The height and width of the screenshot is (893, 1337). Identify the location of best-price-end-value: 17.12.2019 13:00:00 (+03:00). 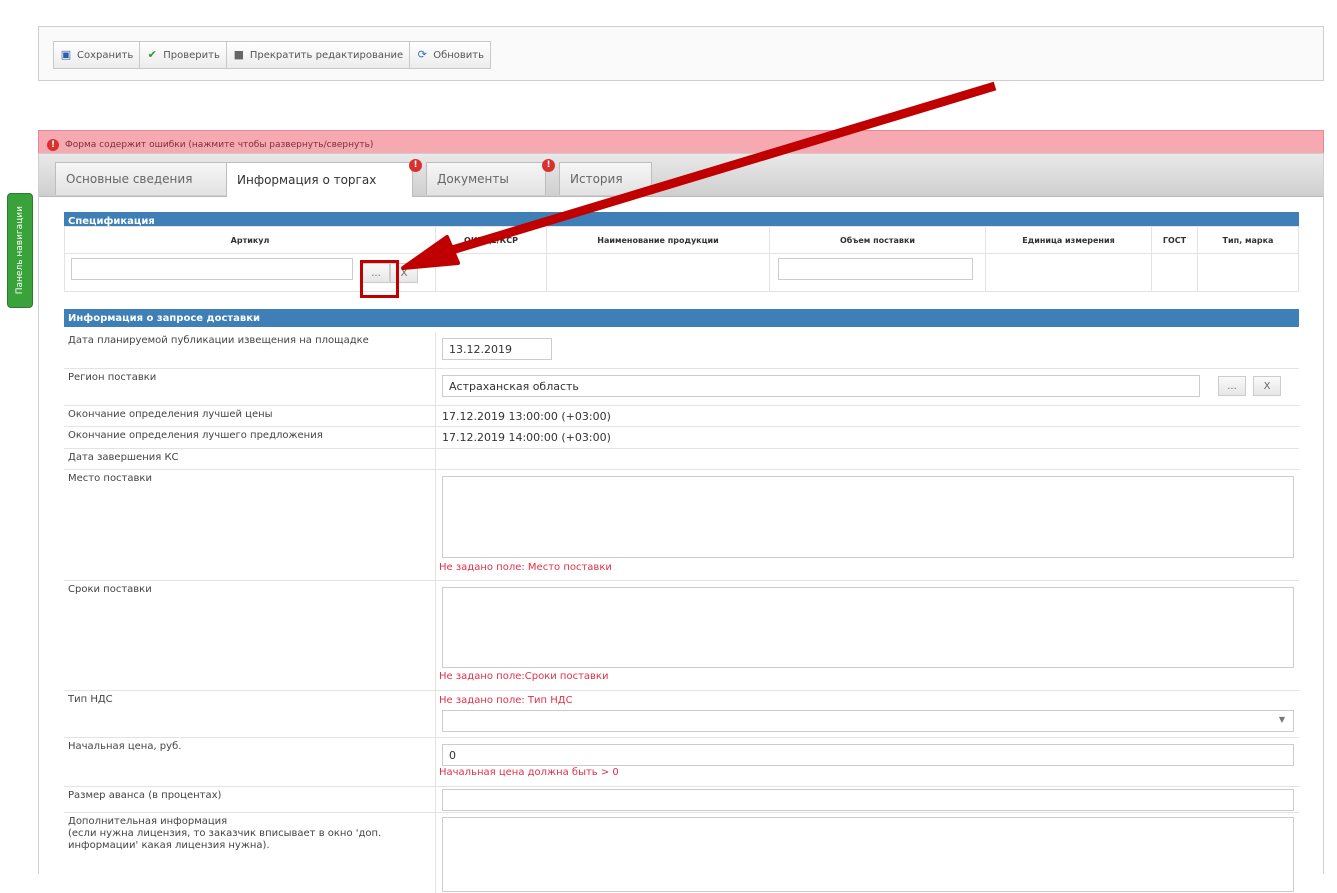
(526, 416).